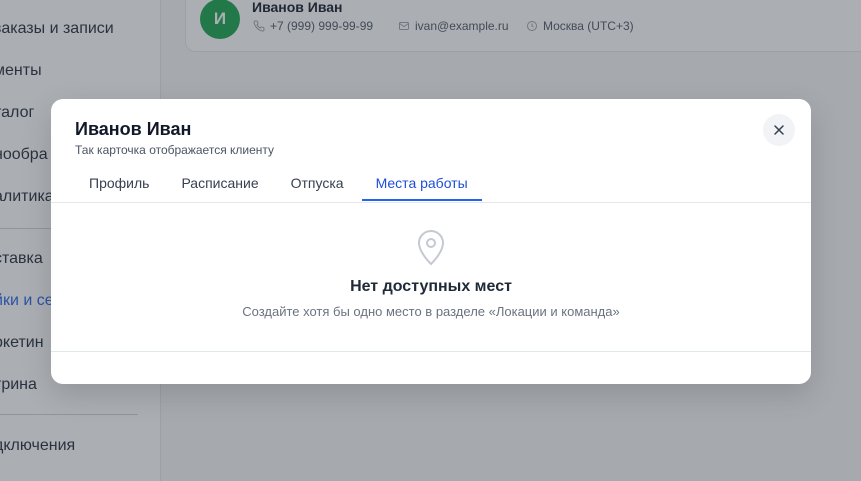 Image resolution: width=861 pixels, height=481 pixels. What do you see at coordinates (431, 286) in the screenshot?
I see `empty-state-title: Нет доступных мест` at bounding box center [431, 286].